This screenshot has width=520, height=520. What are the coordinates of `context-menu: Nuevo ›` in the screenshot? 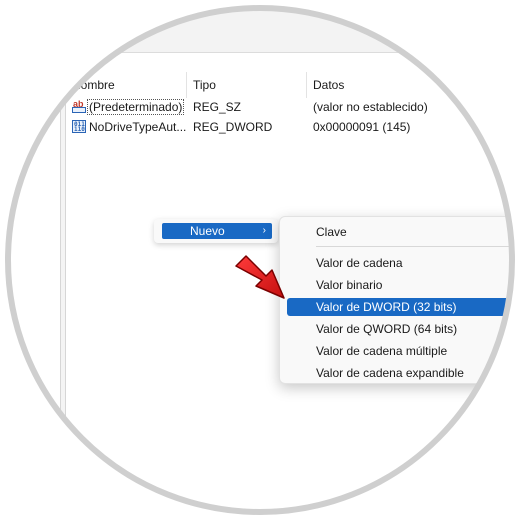 It's located at (216, 231).